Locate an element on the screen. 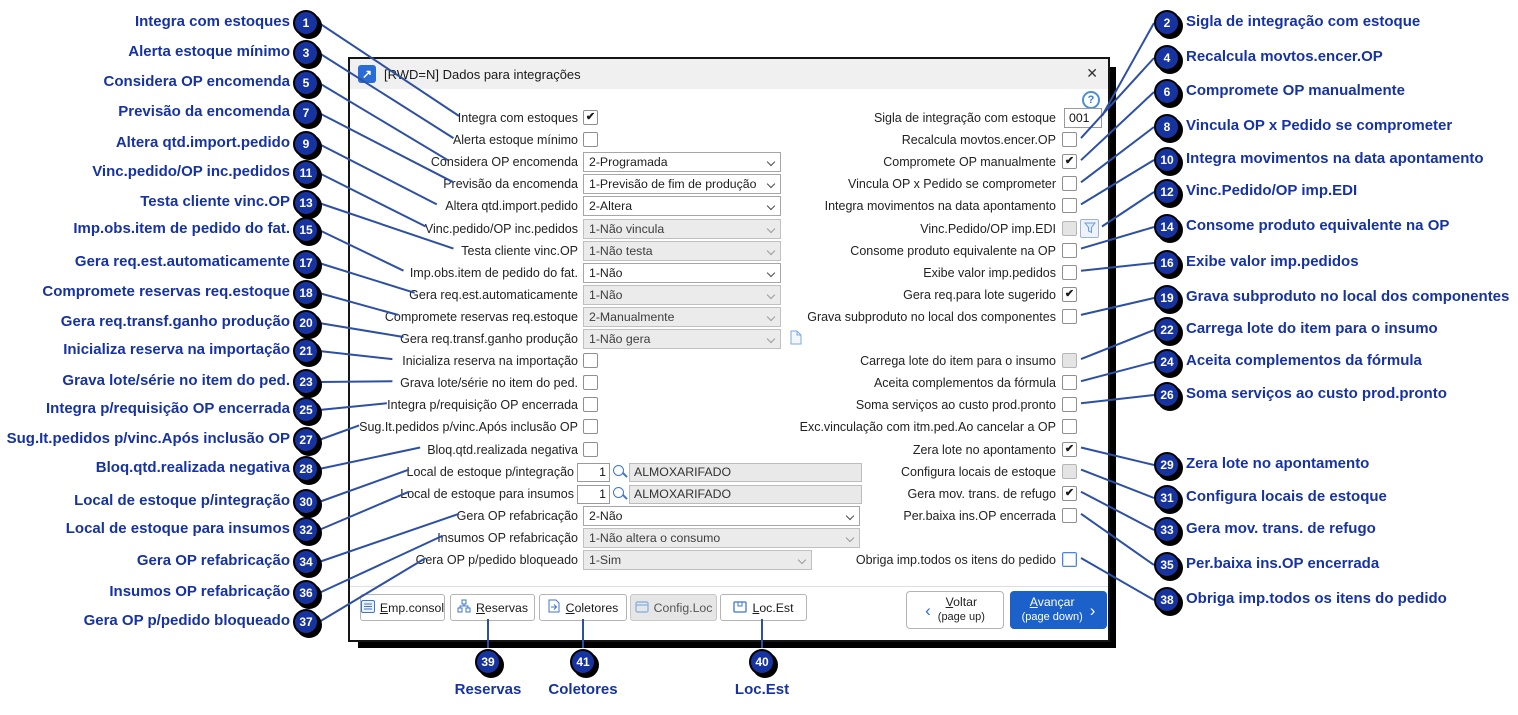 The width and height of the screenshot is (1518, 715). annotation-circle-33: 33 is located at coordinates (1167, 530).